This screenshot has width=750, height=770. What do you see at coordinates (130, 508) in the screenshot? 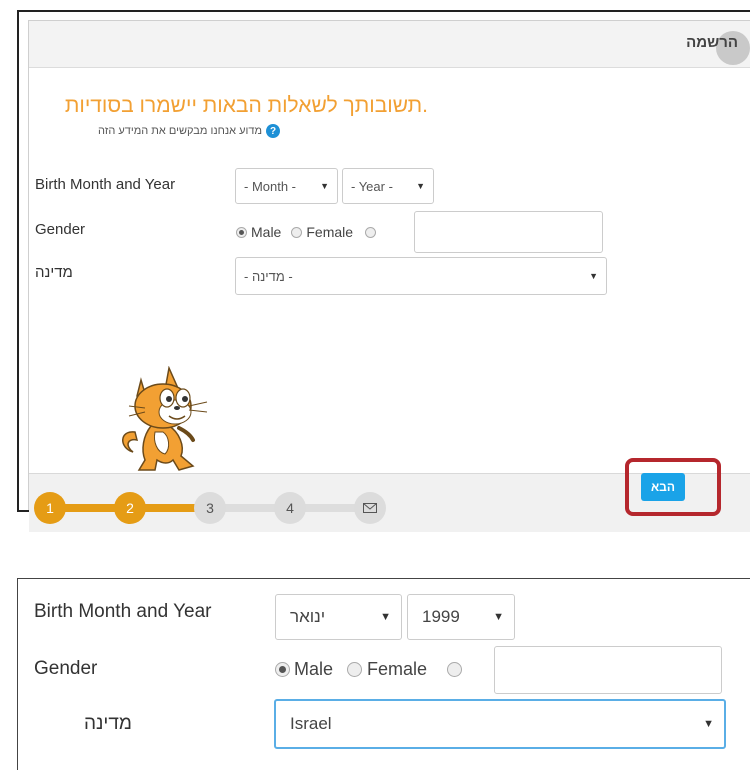
I see `step-2: 2` at bounding box center [130, 508].